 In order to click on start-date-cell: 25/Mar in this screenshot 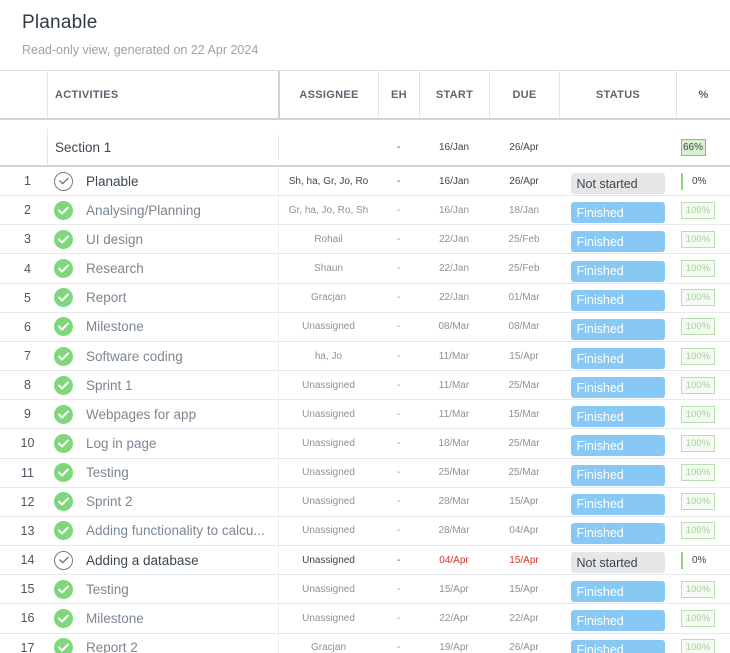, I will do `click(454, 473)`.